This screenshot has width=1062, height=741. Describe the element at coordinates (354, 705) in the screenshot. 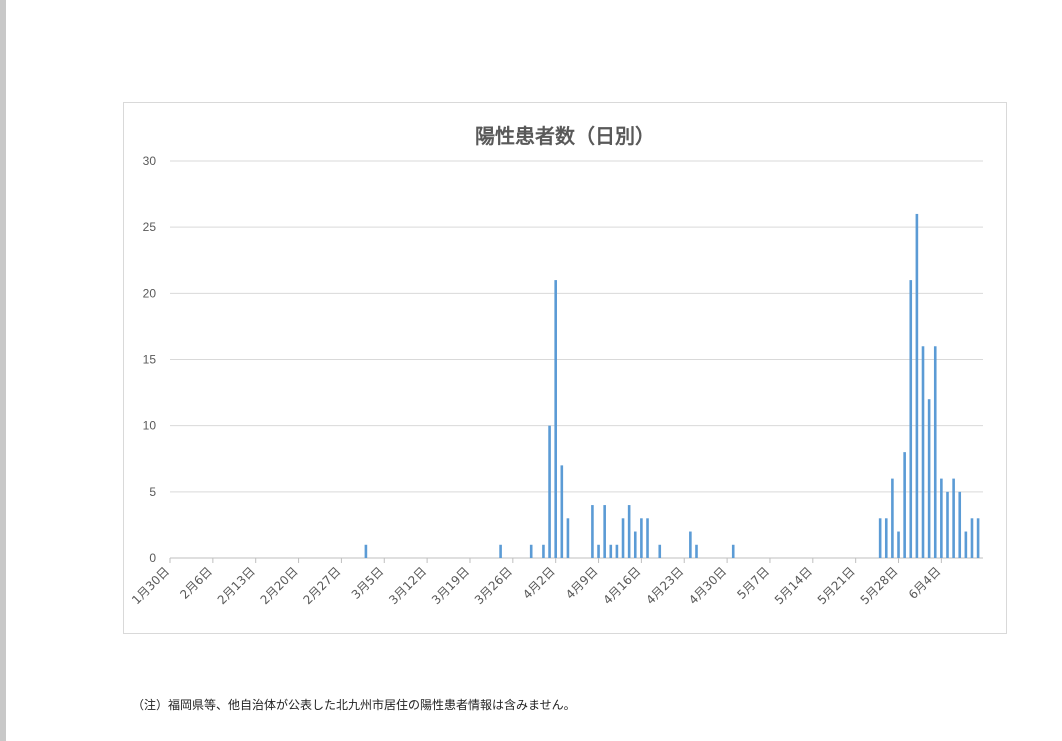

I see `footnote: （注）福岡県等、他自治体が公表した北九州市居住の陽性患者情報は含みません。` at that location.